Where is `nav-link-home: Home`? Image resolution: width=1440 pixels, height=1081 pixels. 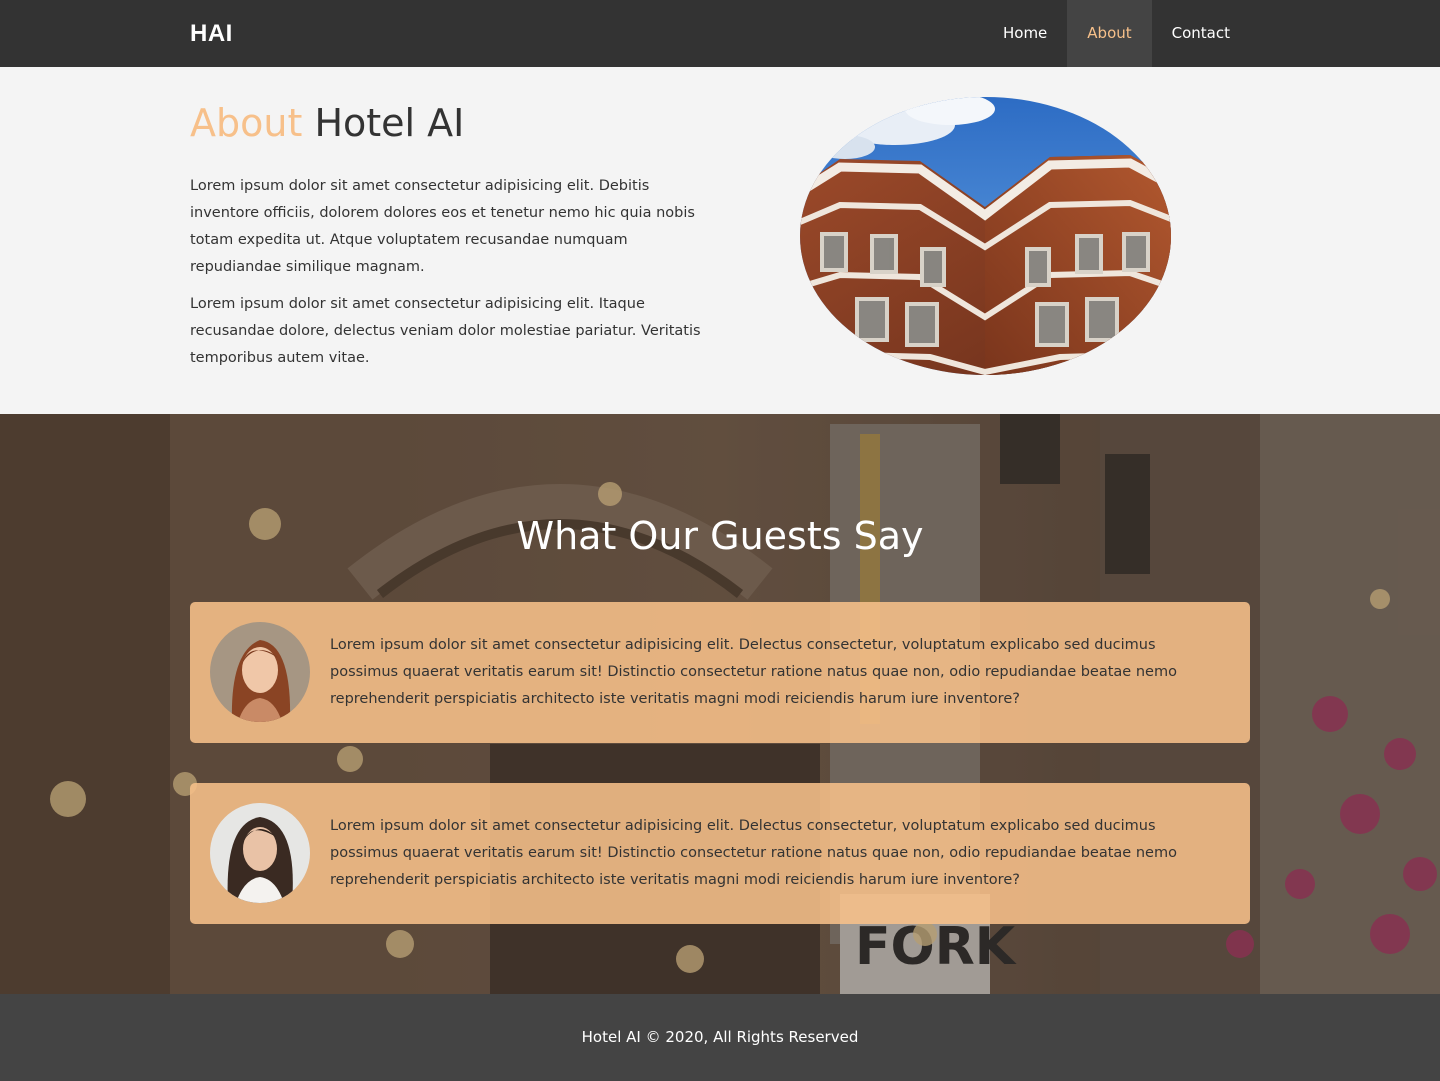 nav-link-home: Home is located at coordinates (1025, 33).